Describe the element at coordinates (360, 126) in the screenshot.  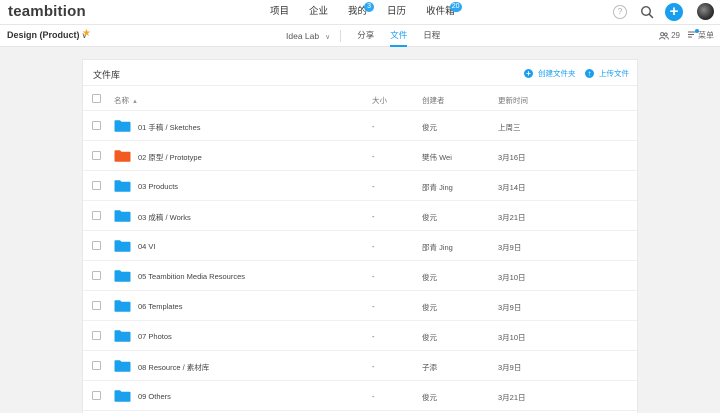
I see `table-row: 01 手稿 / Sketches - 俊元 上周三` at that location.